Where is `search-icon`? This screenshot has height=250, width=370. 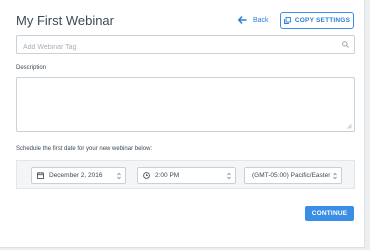
search-icon is located at coordinates (345, 44).